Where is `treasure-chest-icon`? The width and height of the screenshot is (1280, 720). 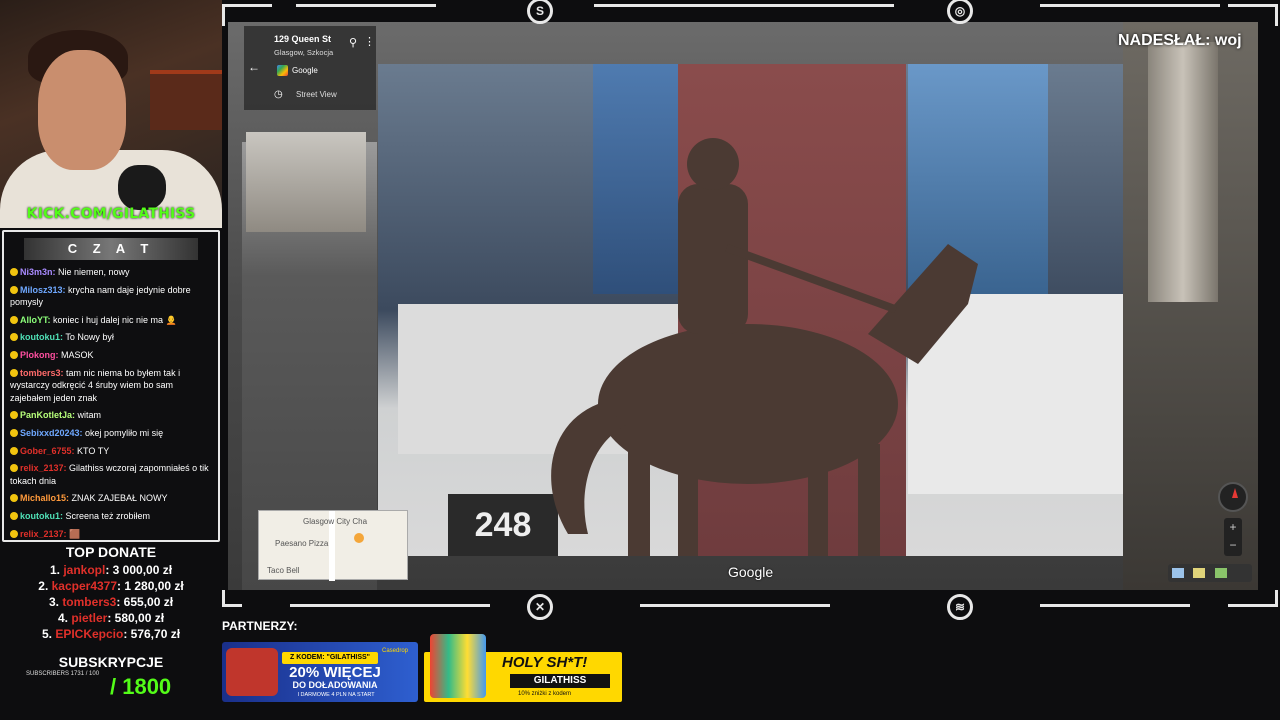 treasure-chest-icon is located at coordinates (252, 672).